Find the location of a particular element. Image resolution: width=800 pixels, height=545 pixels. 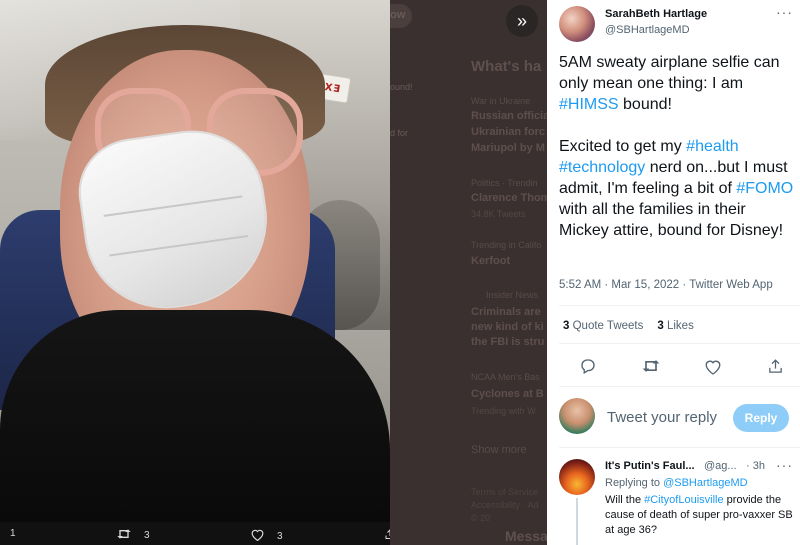

replying-to: Replying to @SBHartlageMD is located at coordinates (676, 483).